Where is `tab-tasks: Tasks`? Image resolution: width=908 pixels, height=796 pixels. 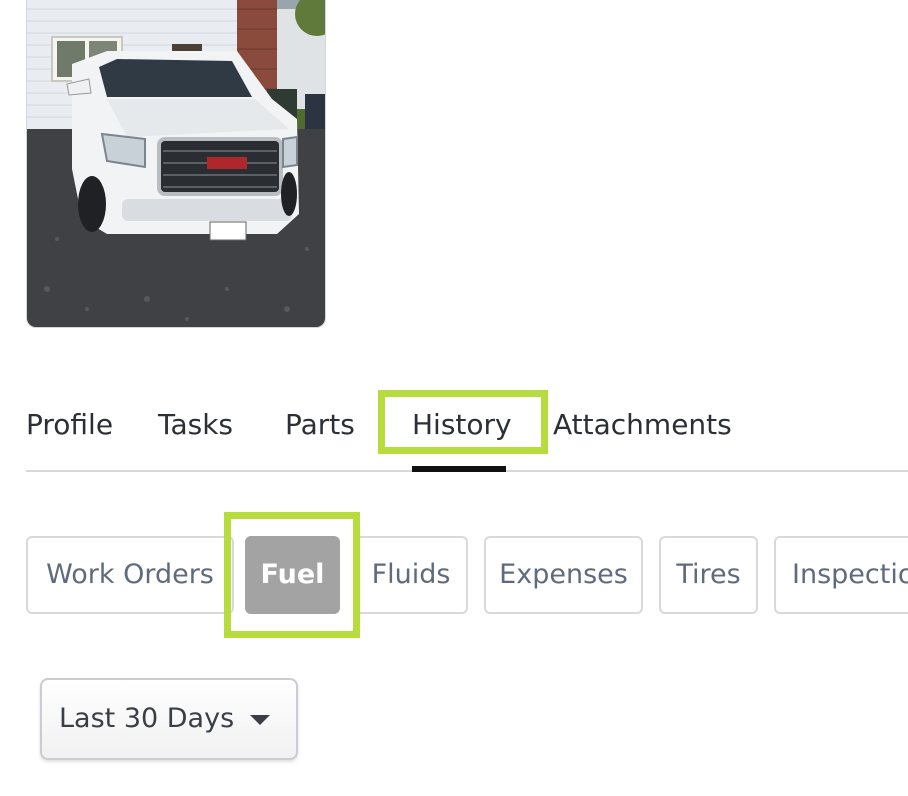 tab-tasks: Tasks is located at coordinates (195, 434).